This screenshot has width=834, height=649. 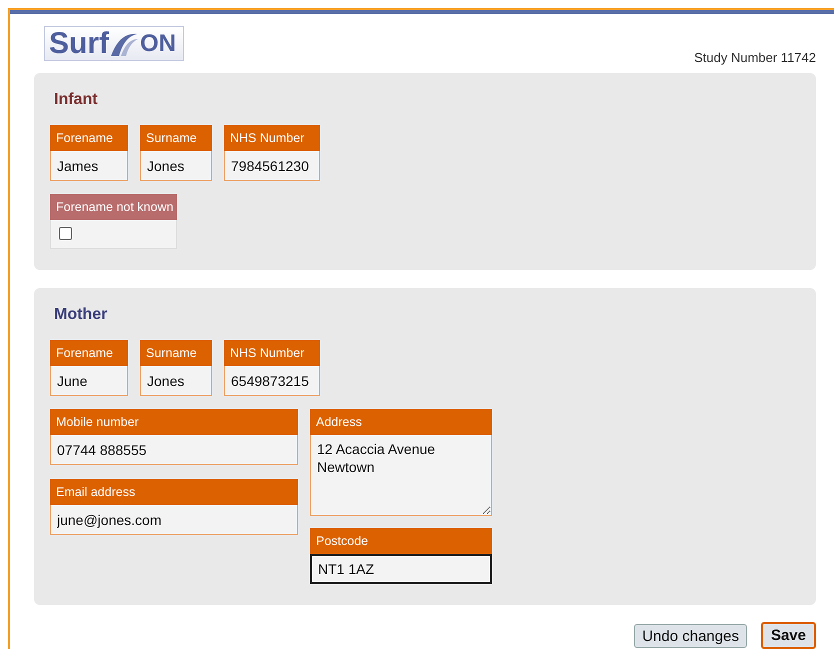 What do you see at coordinates (114, 43) in the screenshot?
I see `logo: Surf ON` at bounding box center [114, 43].